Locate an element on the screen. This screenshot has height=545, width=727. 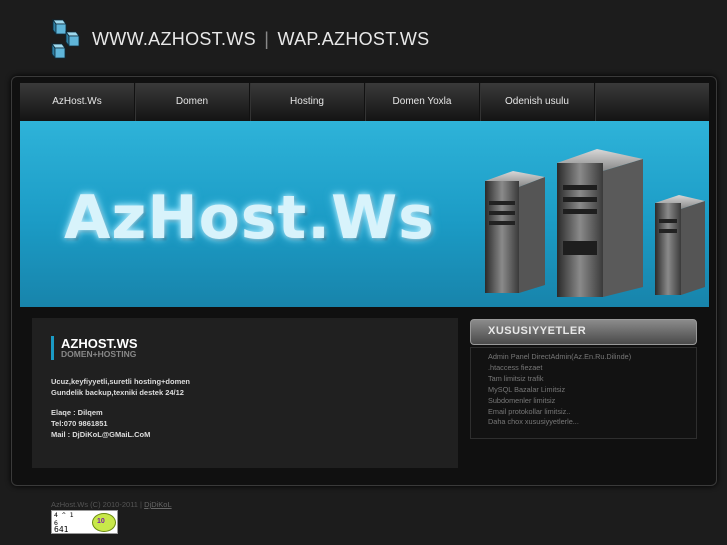
feature-item: Email protokollar limitsiz.. is located at coordinates (529, 411).